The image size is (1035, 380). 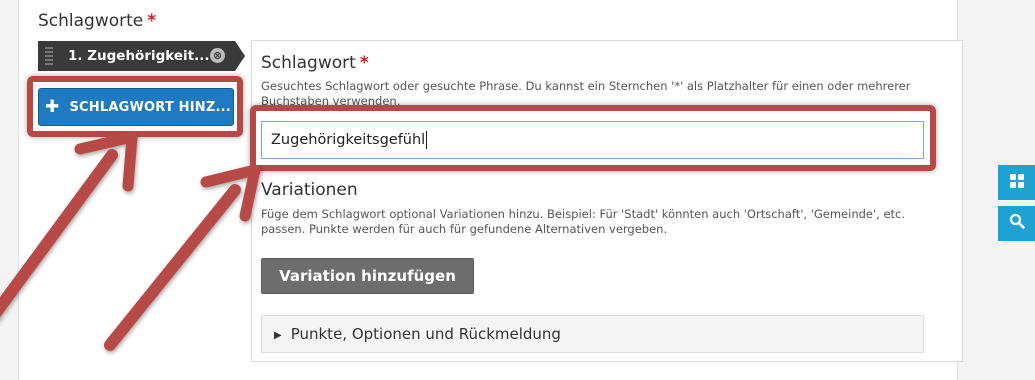 What do you see at coordinates (59, 233) in the screenshot?
I see `arrow-to-add-button` at bounding box center [59, 233].